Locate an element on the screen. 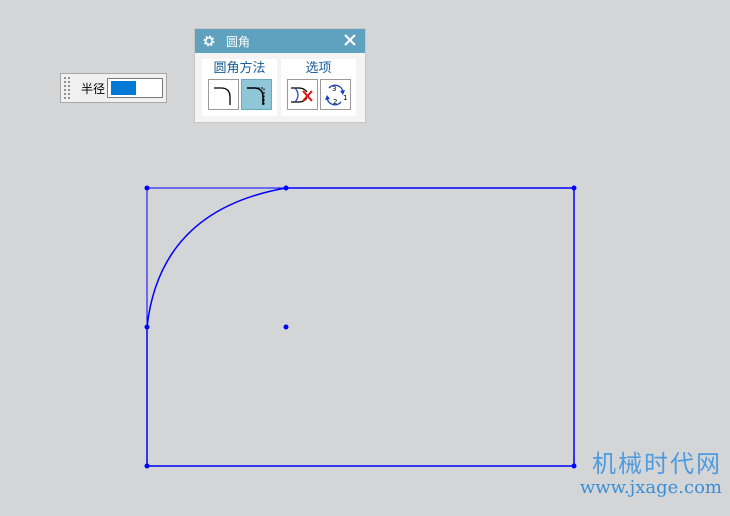 This screenshot has height=516, width=730. corner-point-top-left is located at coordinates (147, 188).